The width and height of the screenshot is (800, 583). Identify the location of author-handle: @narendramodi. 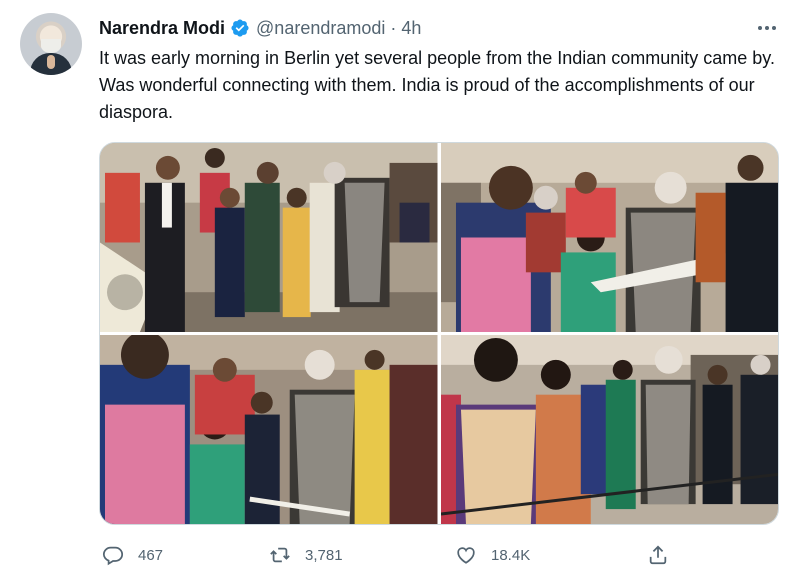
(320, 28).